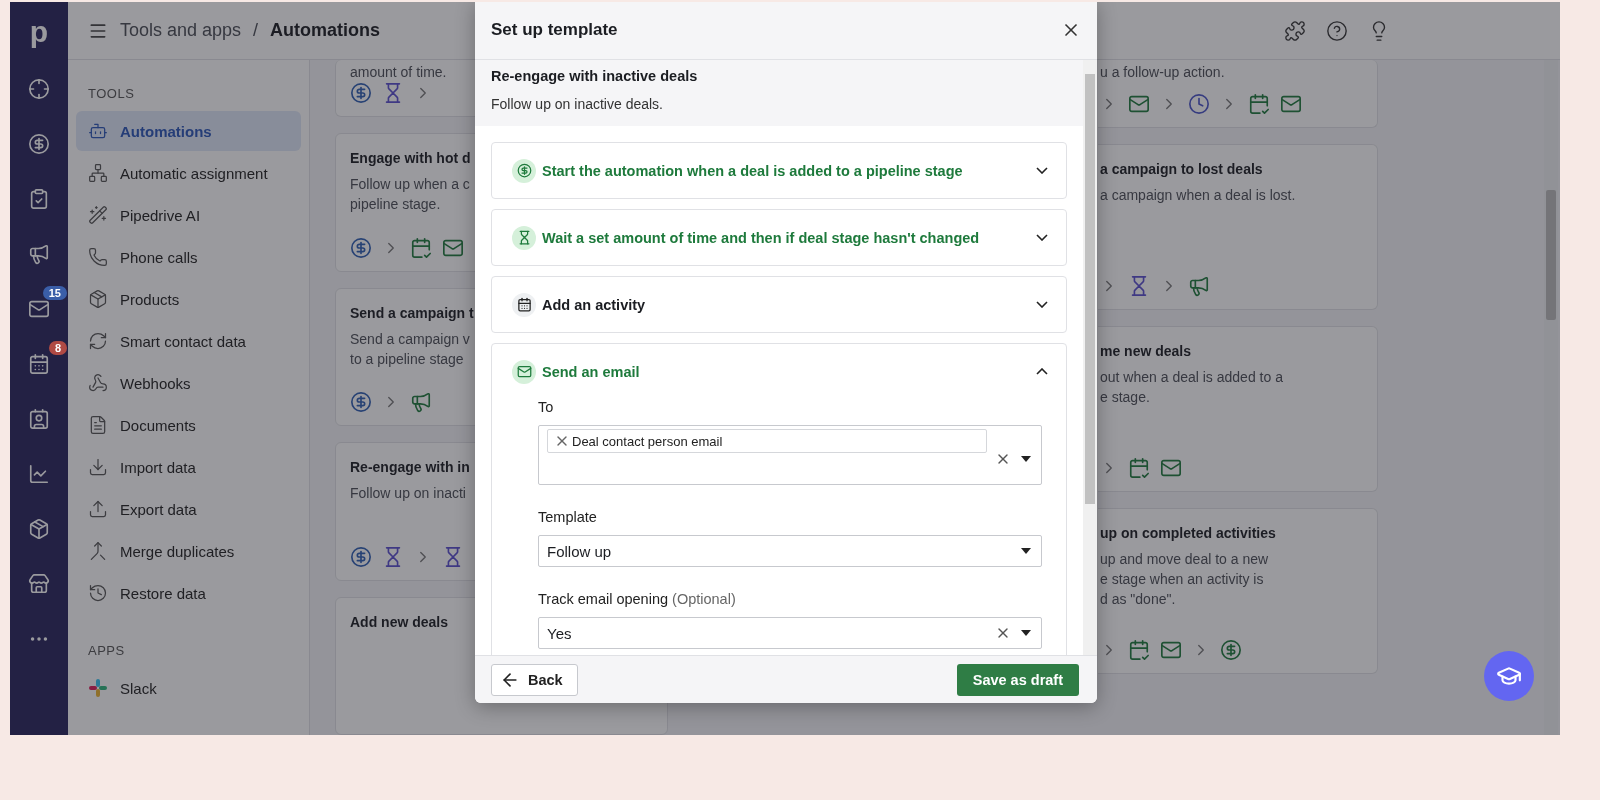 This screenshot has width=1600, height=800. I want to click on sidebar-item: Export data, so click(188, 509).